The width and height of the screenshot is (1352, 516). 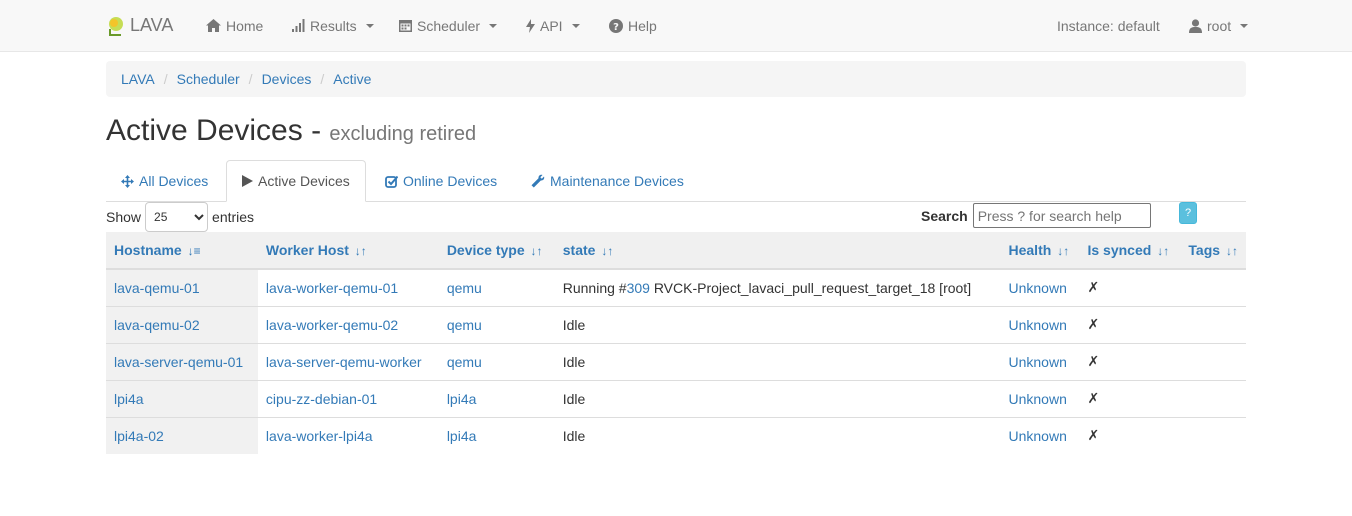 I want to click on hostname-link: lpi4a-02, so click(x=139, y=436).